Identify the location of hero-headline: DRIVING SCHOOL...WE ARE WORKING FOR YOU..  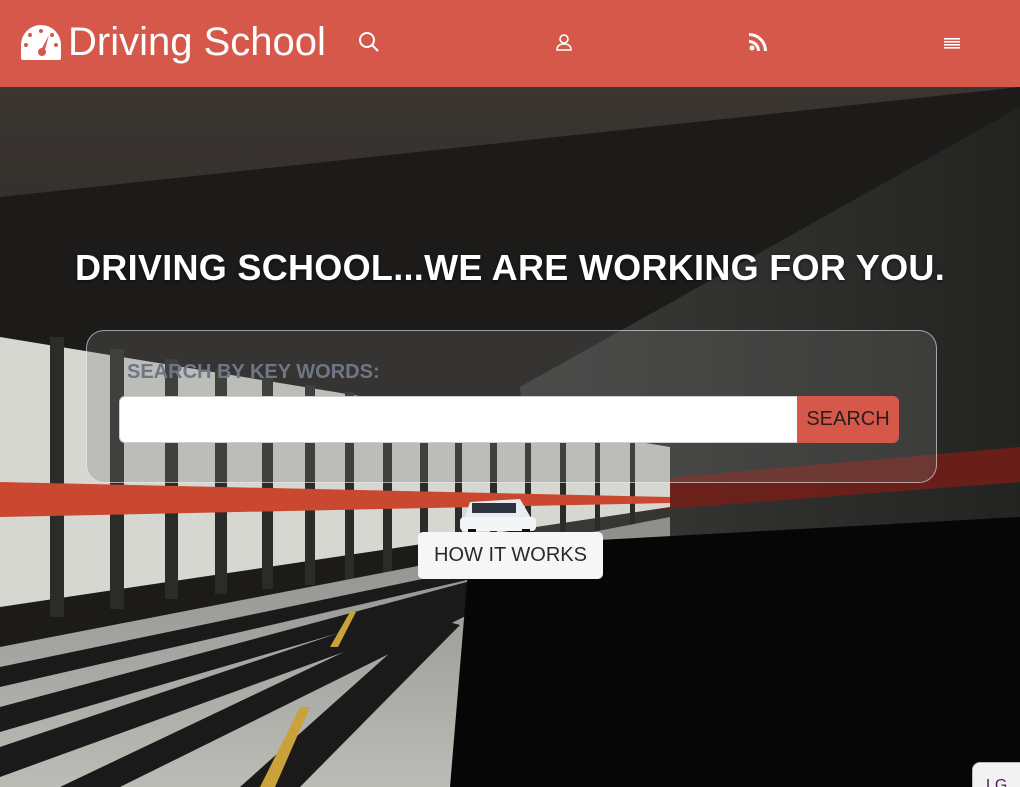
(510, 267).